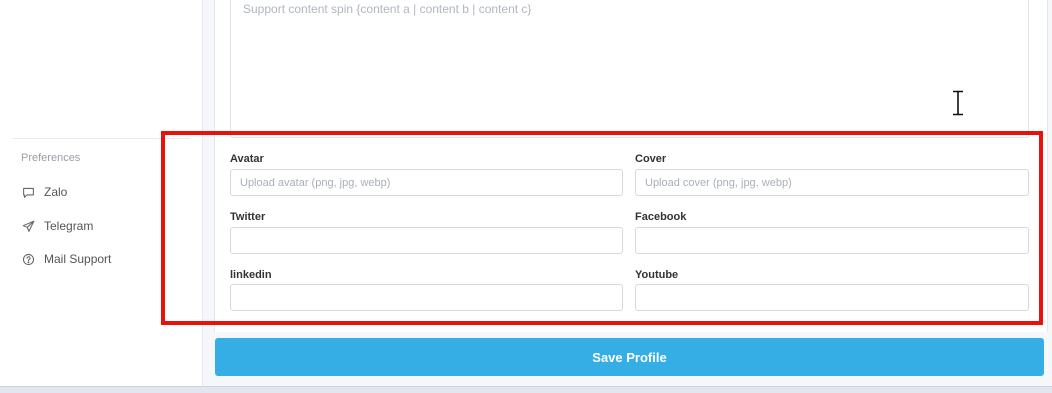  What do you see at coordinates (426, 297) in the screenshot?
I see `linkedin-input` at bounding box center [426, 297].